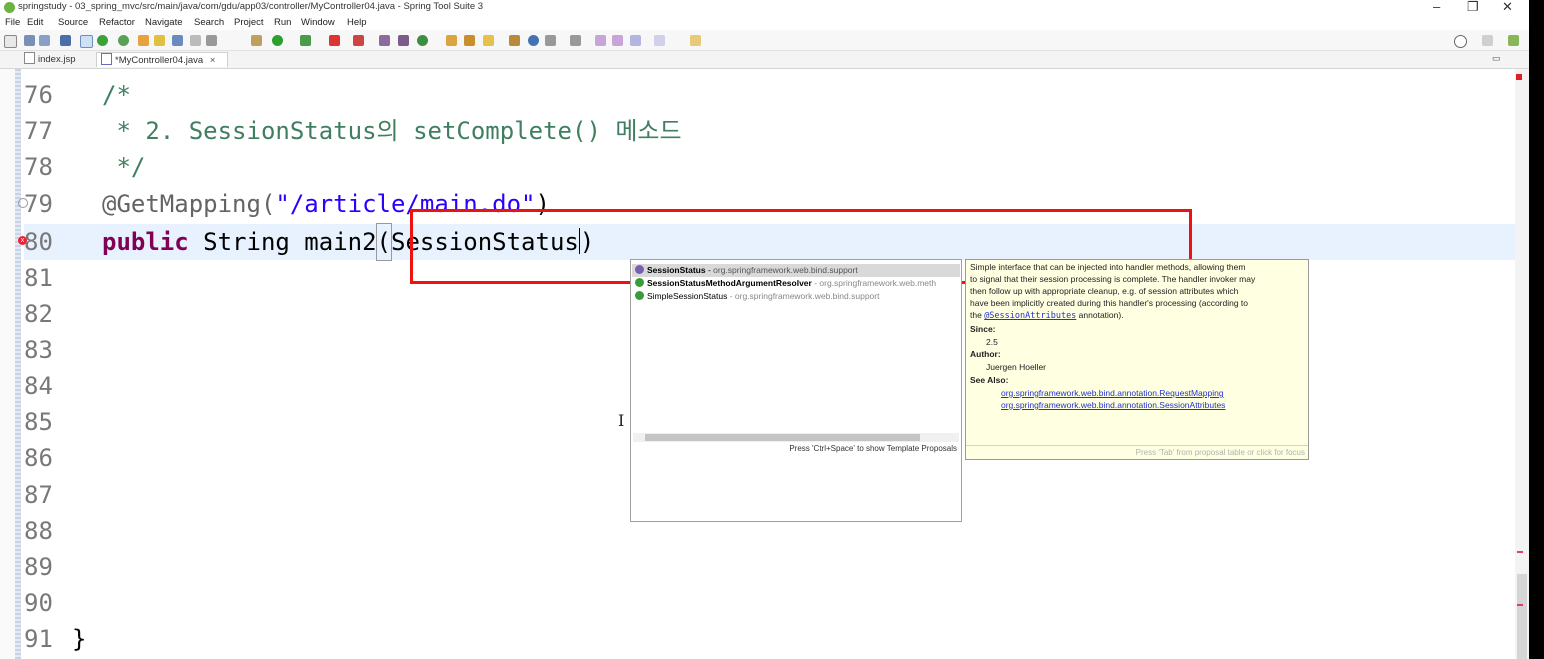 This screenshot has height=659, width=1544. I want to click on stop-icon, so click(334, 40).